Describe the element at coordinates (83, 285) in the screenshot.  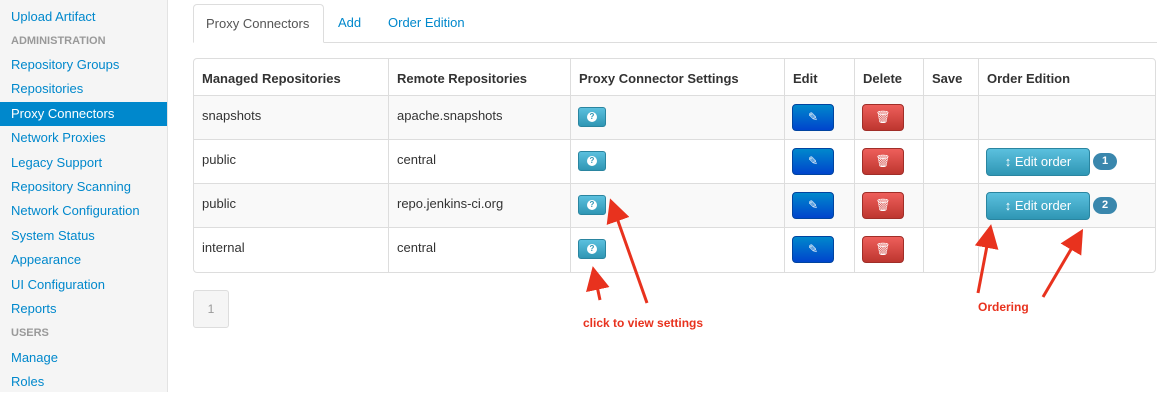
I see `sidebar-item-ui-configuration: UI Configuration` at that location.